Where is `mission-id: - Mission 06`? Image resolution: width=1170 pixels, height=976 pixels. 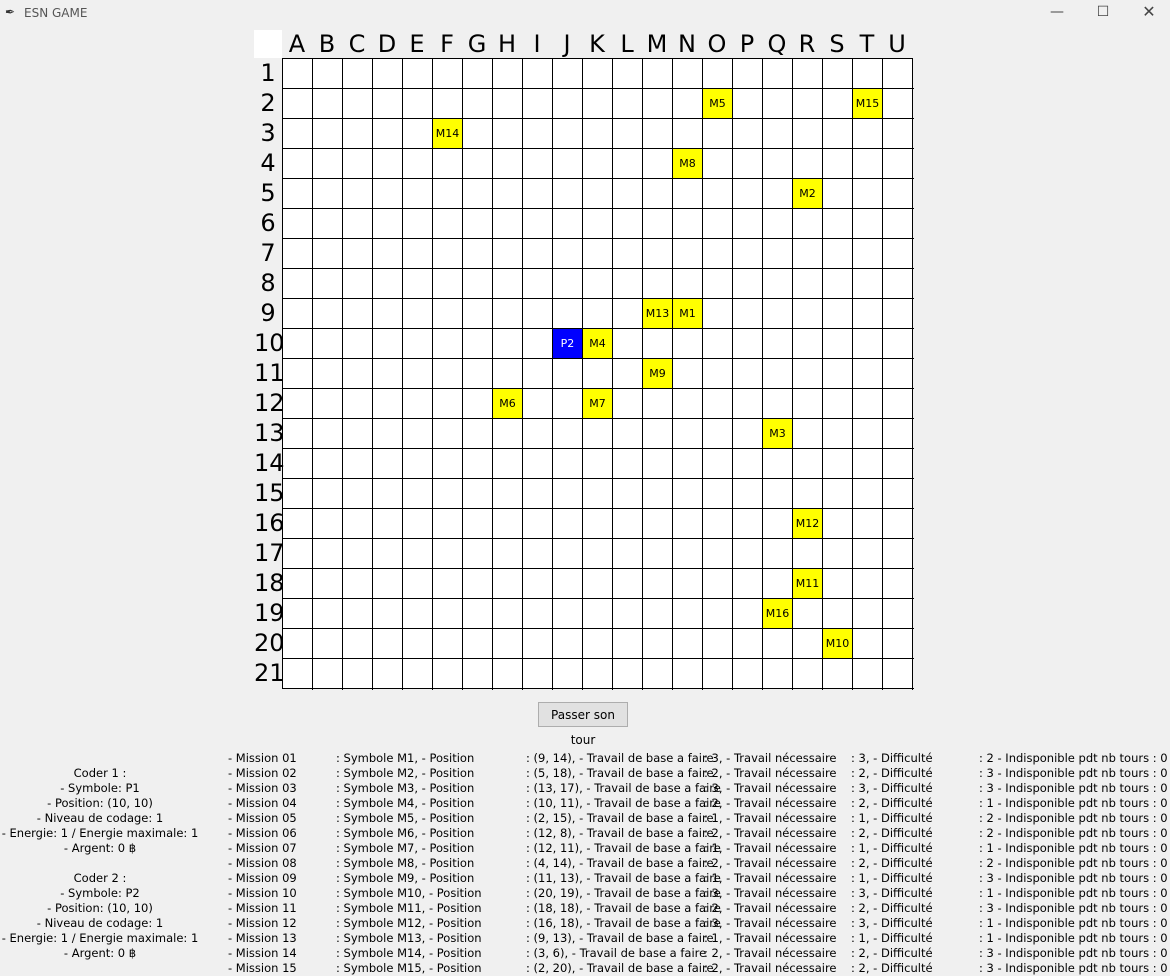 mission-id: - Mission 06 is located at coordinates (262, 833).